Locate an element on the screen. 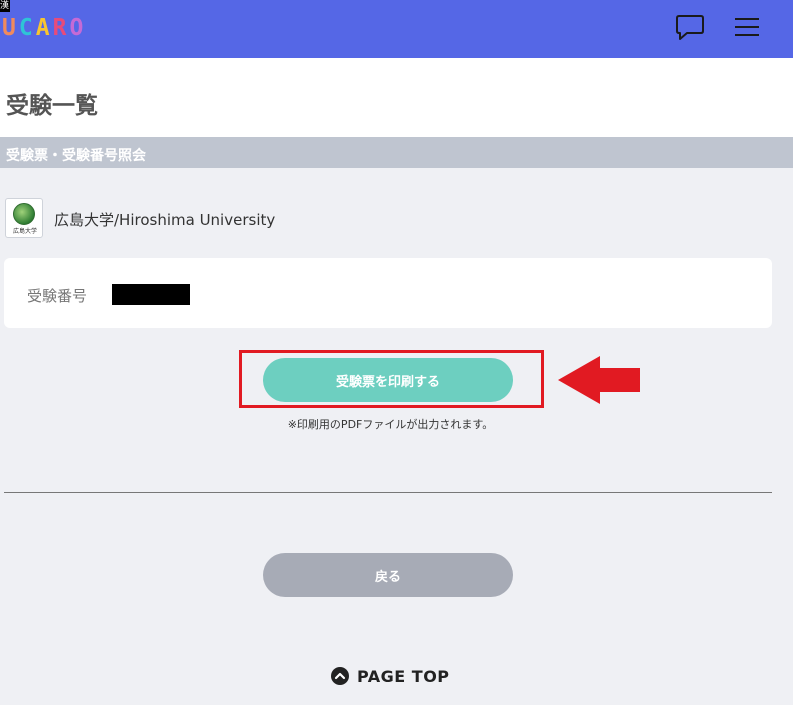 Image resolution: width=793 pixels, height=705 pixels. university-logo: 広島大学 is located at coordinates (24, 218).